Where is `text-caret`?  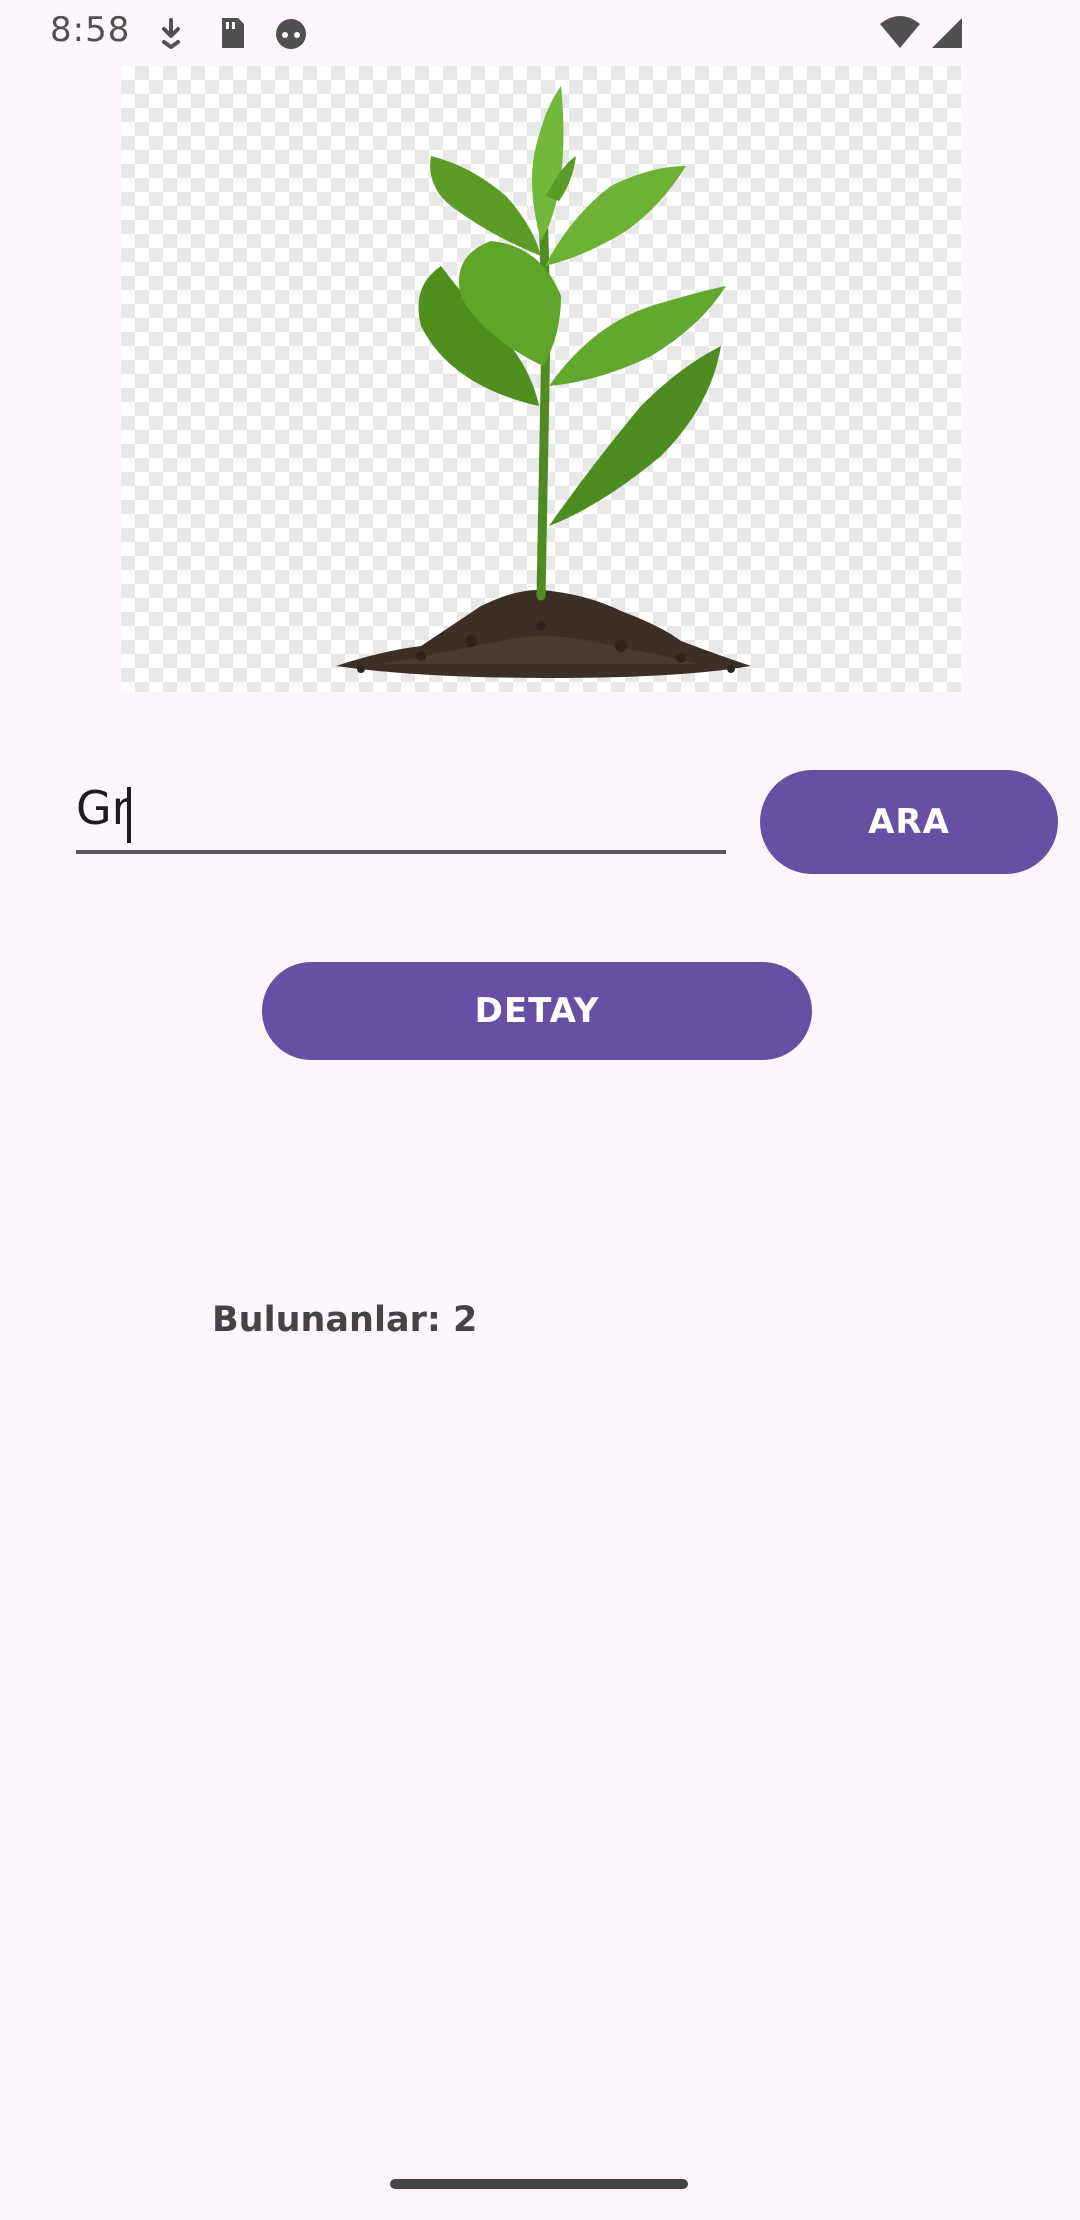
text-caret is located at coordinates (129, 815).